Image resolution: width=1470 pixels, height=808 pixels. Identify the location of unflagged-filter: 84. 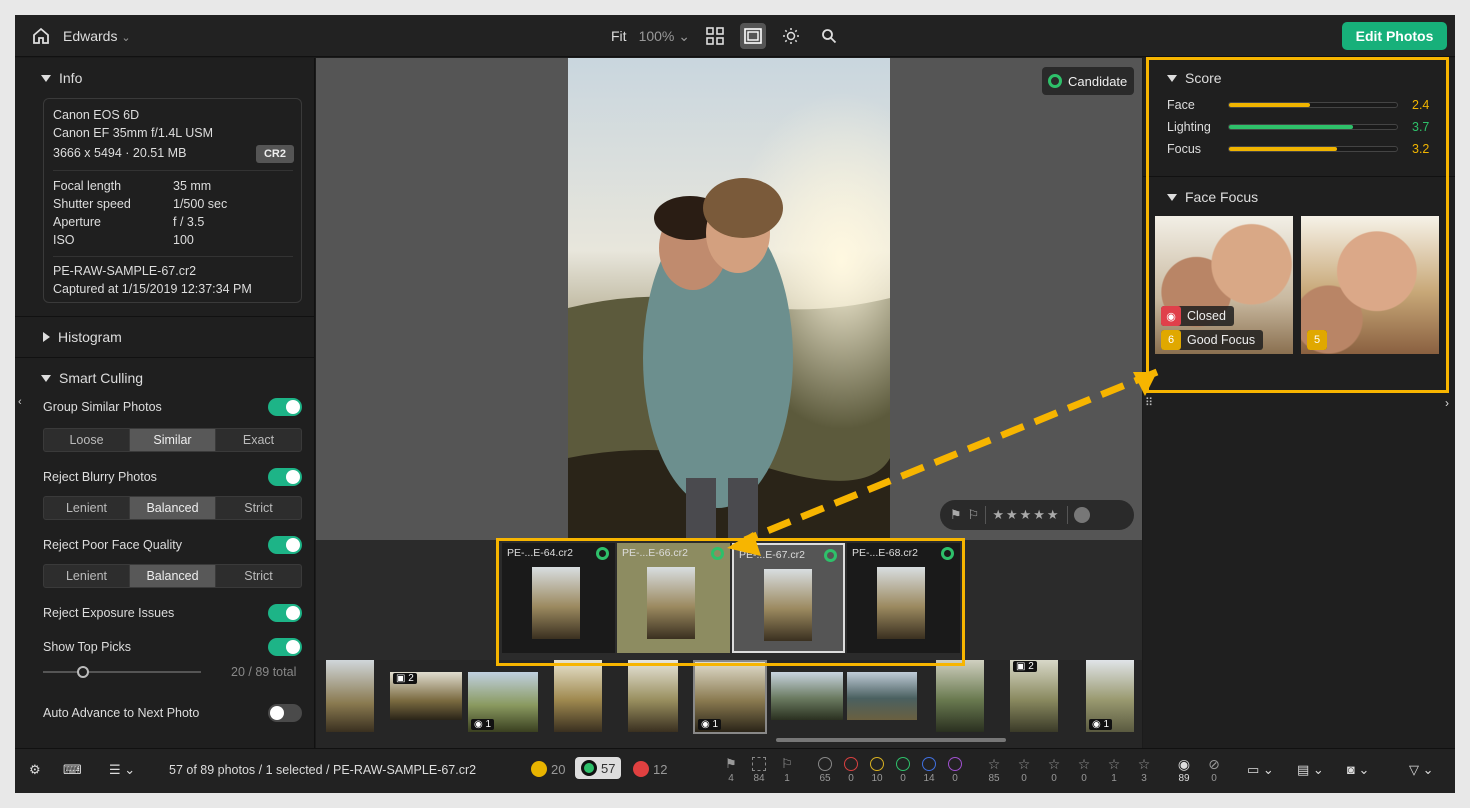
(759, 770).